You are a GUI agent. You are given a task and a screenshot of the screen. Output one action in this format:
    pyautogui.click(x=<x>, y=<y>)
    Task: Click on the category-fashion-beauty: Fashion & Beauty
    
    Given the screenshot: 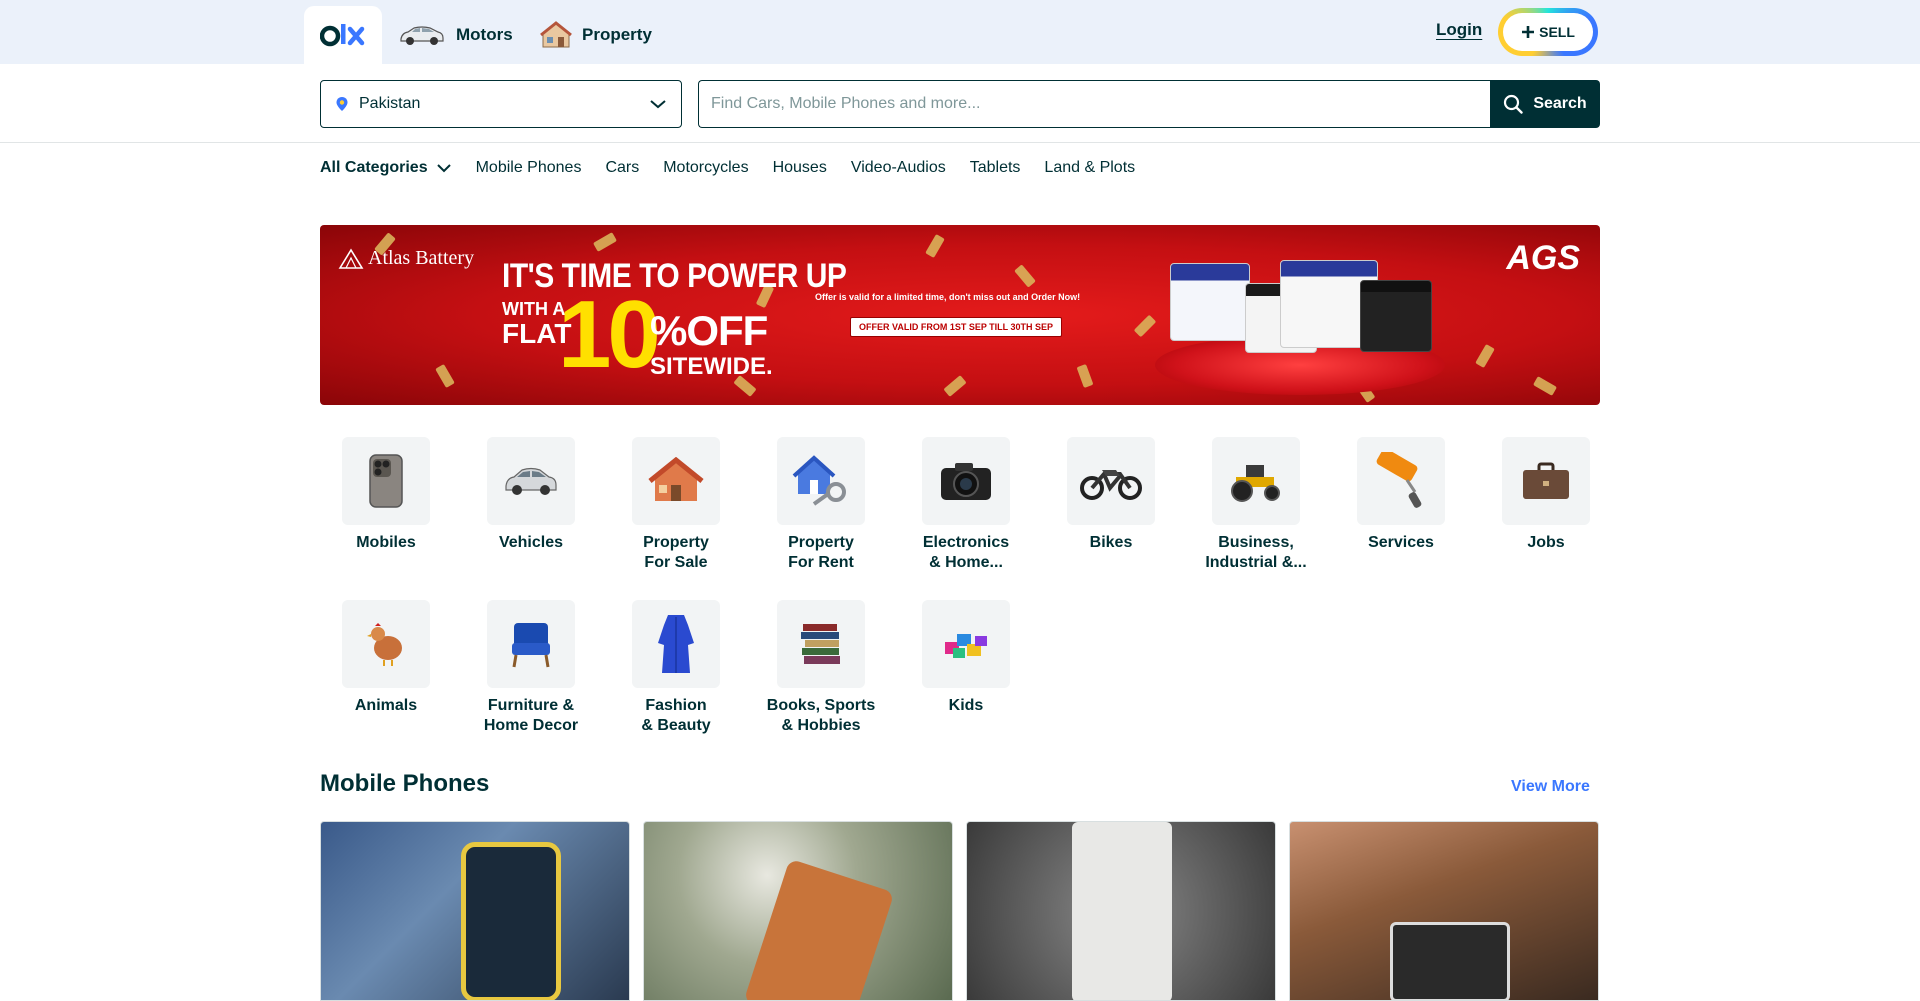 What is the action you would take?
    pyautogui.click(x=676, y=668)
    